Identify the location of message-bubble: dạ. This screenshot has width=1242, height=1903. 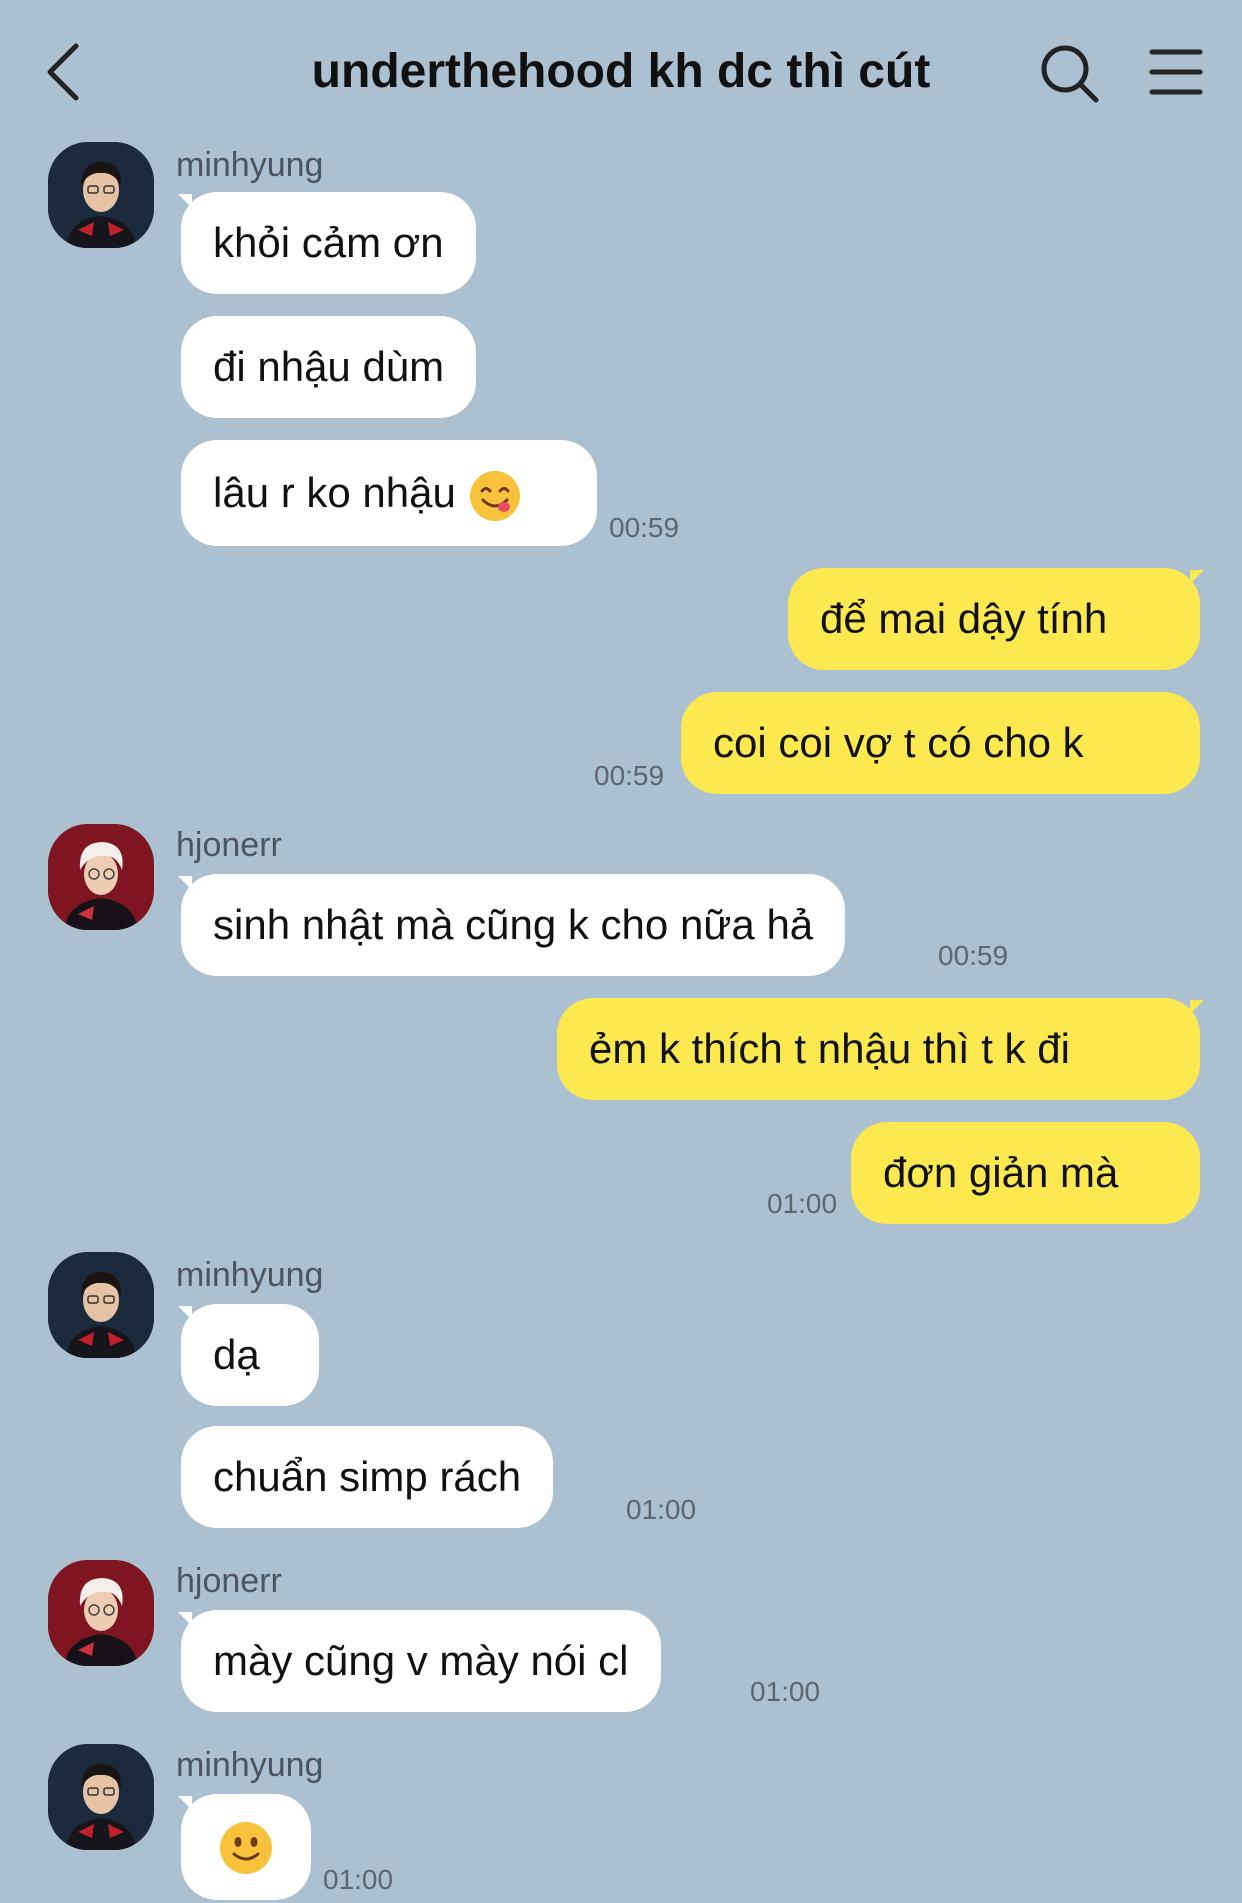
(250, 1355).